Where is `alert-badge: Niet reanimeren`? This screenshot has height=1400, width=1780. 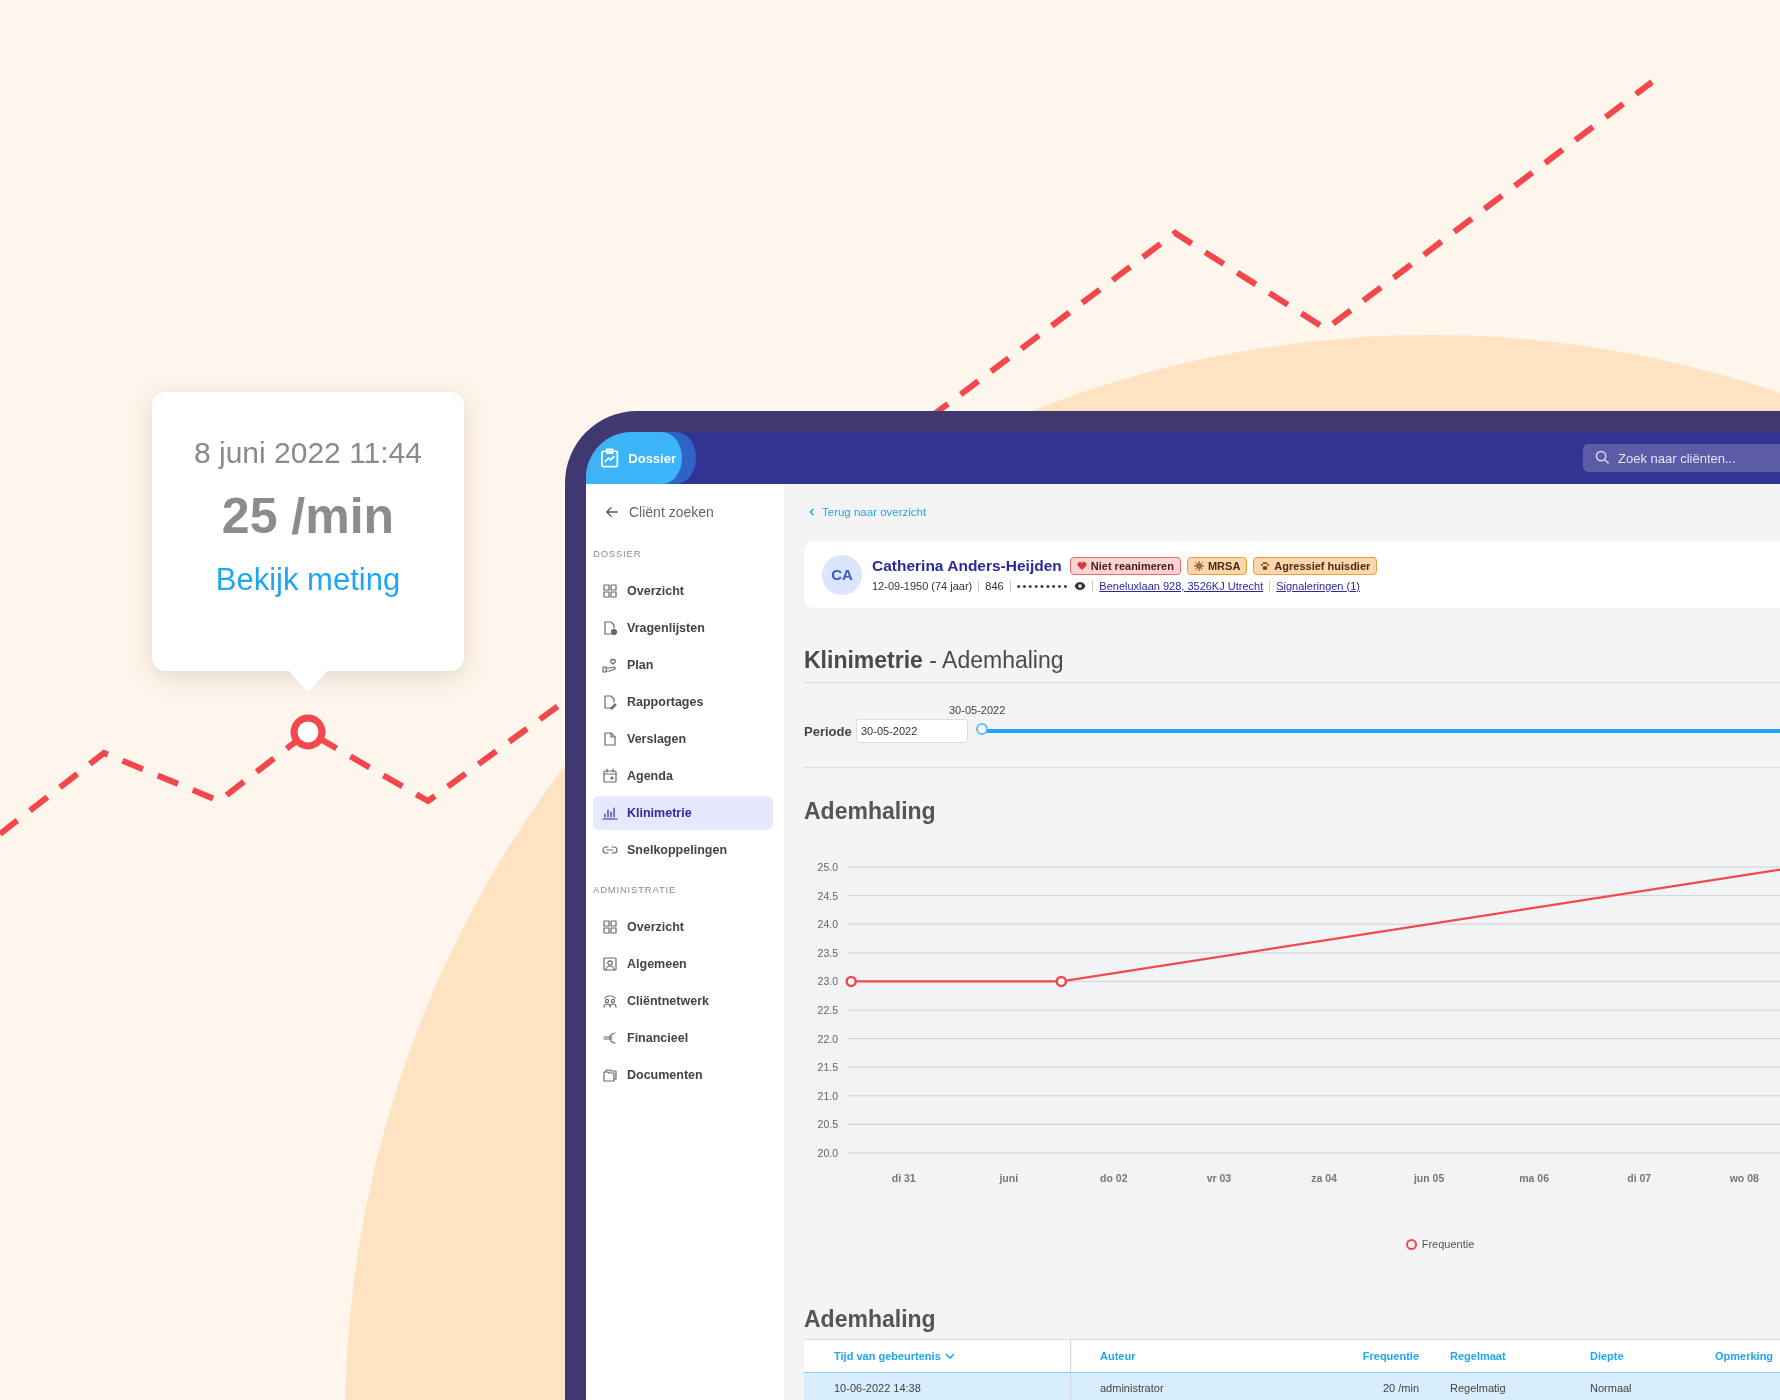
alert-badge: Niet reanimeren is located at coordinates (1125, 566).